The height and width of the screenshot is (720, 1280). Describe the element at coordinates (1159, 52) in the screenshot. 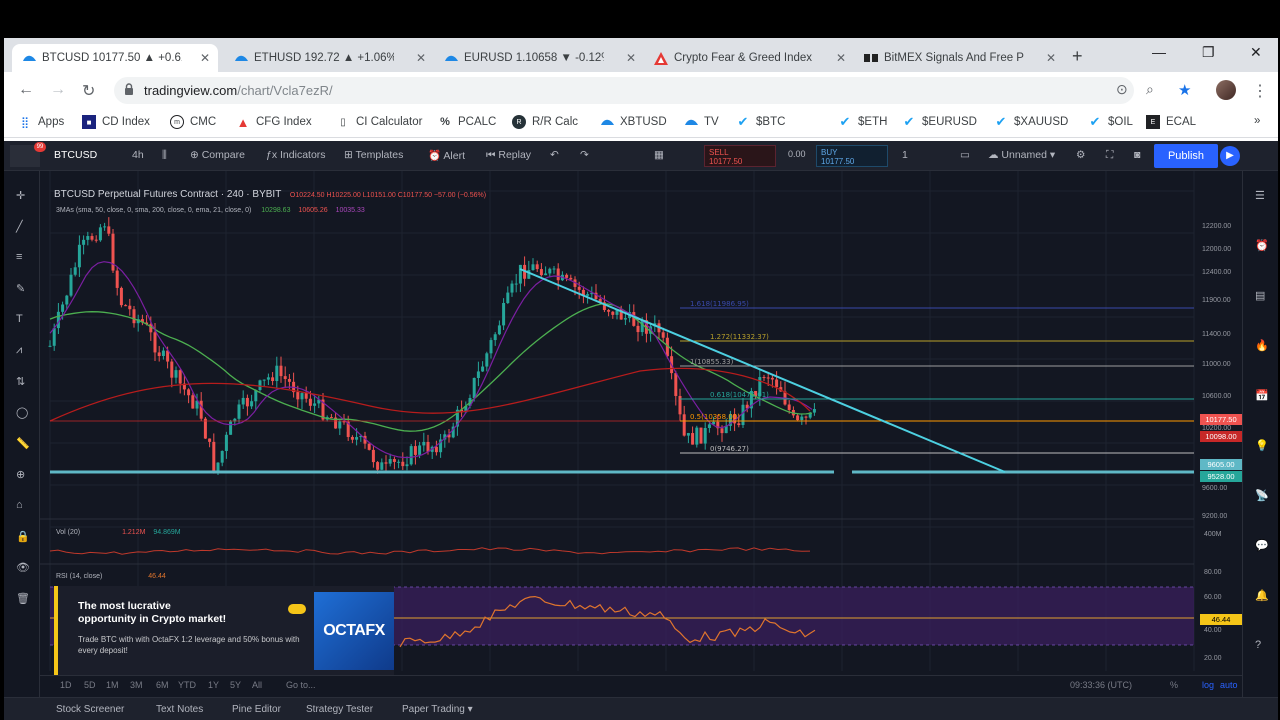

I see `minimize-icon: —` at that location.